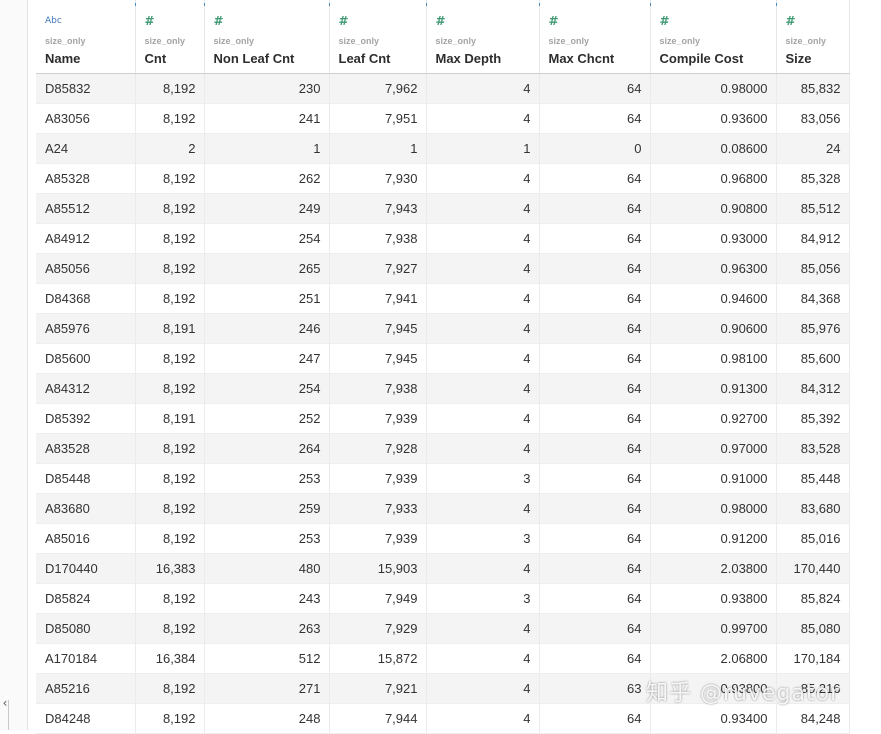 The image size is (881, 734). Describe the element at coordinates (86, 238) in the screenshot. I see `cell-name: A84912` at that location.